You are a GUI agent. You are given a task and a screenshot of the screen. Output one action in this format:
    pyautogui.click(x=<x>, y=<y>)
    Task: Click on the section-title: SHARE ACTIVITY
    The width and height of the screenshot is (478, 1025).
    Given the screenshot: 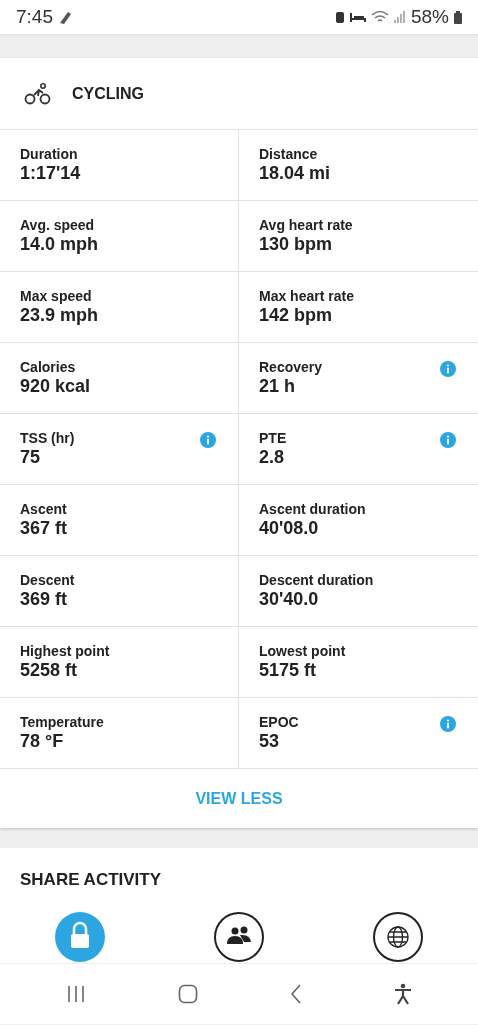 What is the action you would take?
    pyautogui.click(x=91, y=880)
    